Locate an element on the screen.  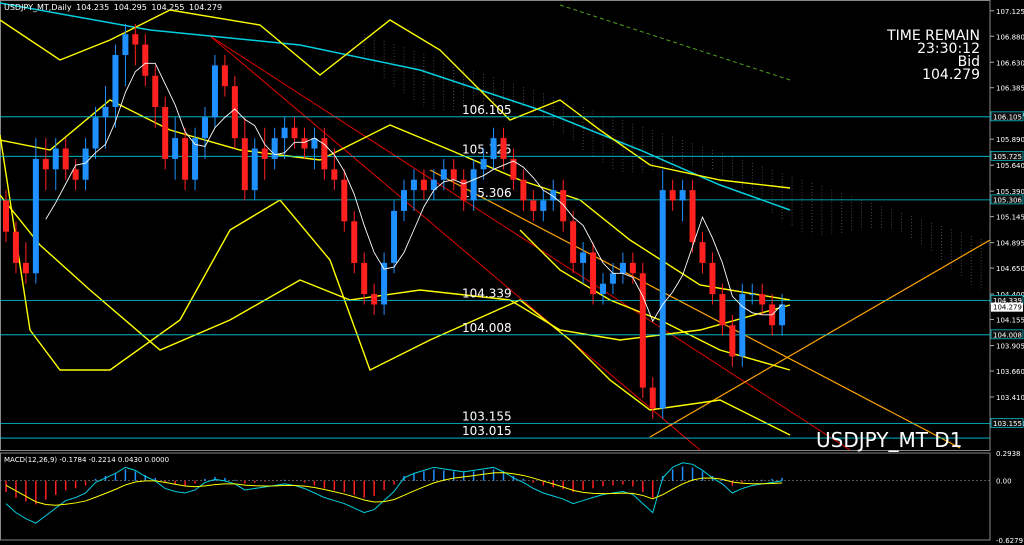
ohlc-low: 104.255 is located at coordinates (168, 7).